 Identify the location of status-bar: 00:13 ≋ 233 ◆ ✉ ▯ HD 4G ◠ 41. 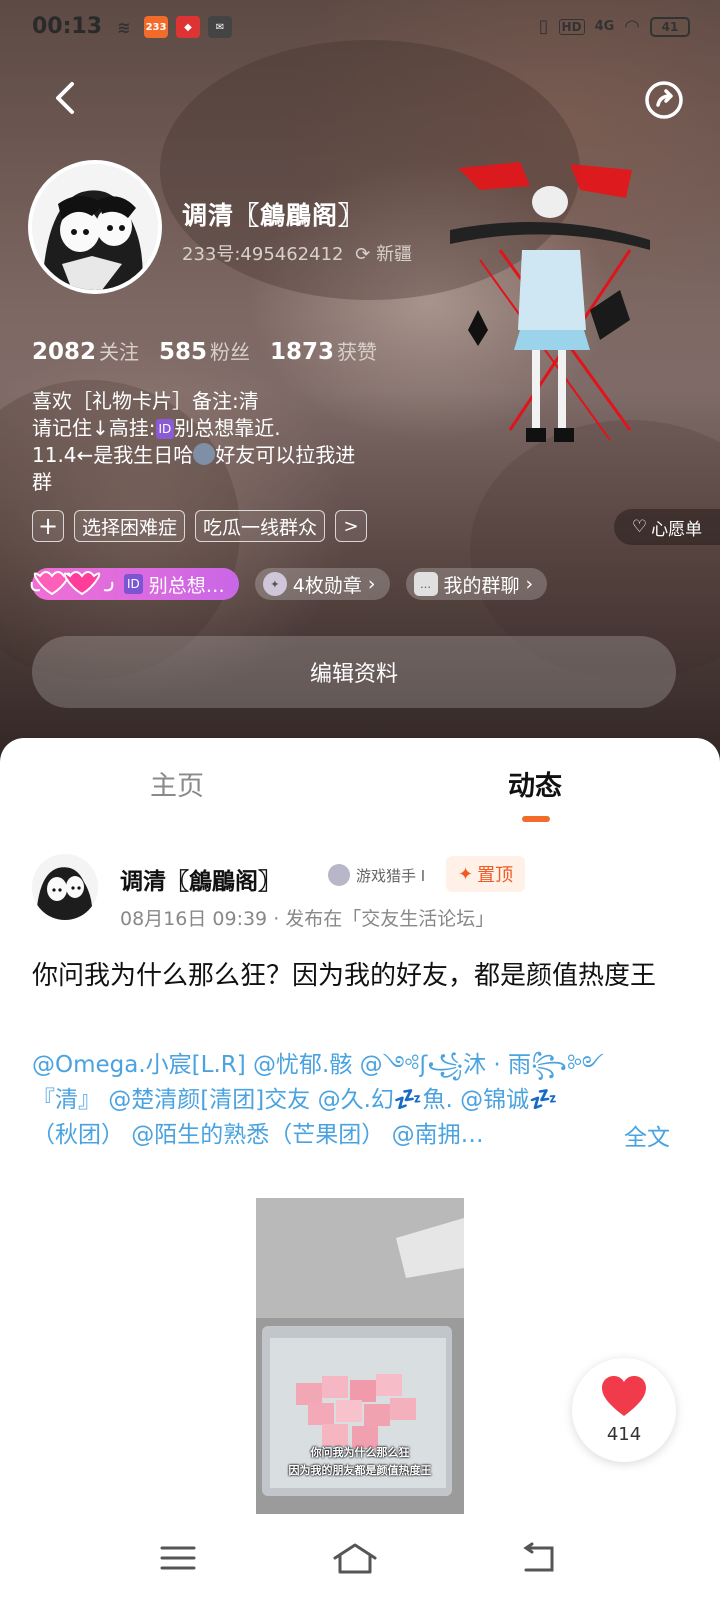
(360, 28).